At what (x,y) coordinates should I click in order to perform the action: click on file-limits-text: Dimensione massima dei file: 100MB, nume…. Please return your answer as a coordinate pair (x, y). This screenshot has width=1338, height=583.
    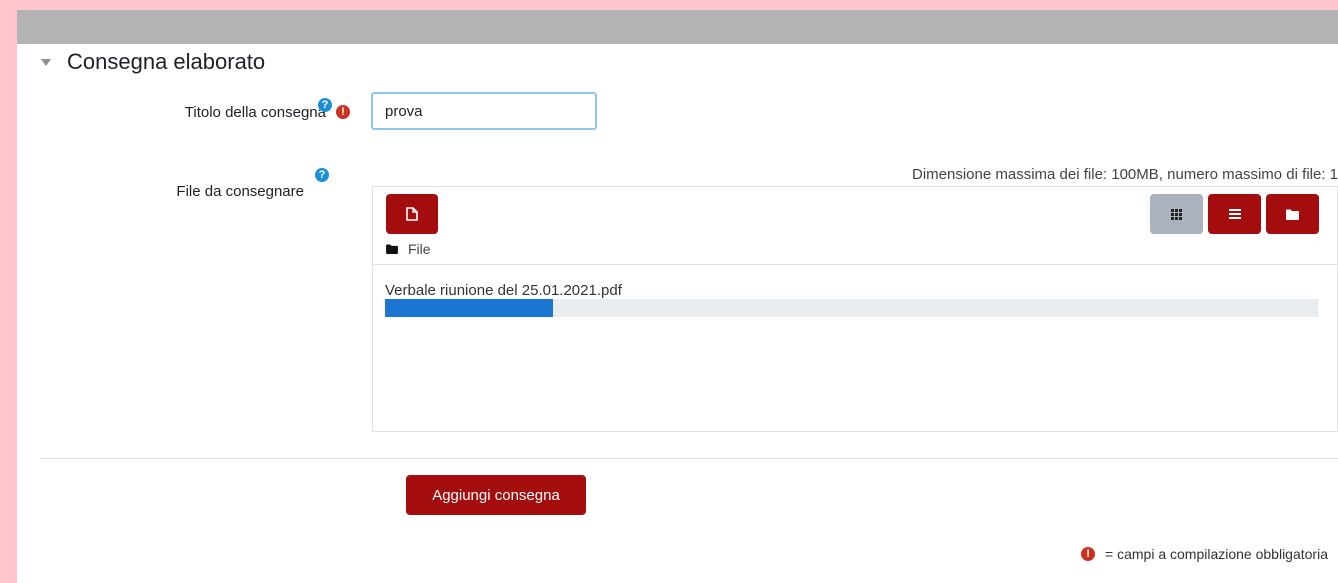
    Looking at the image, I should click on (1125, 174).